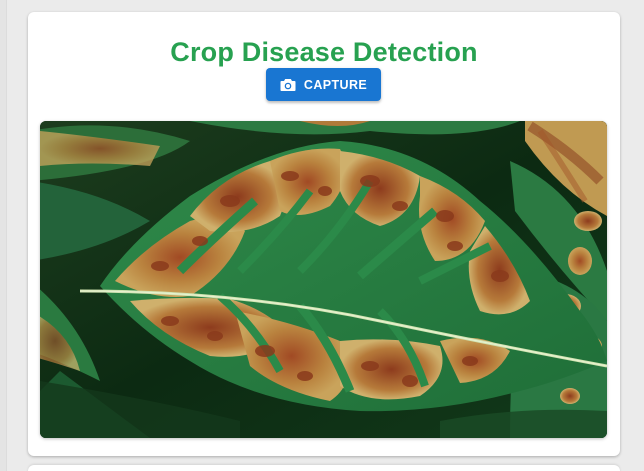 The width and height of the screenshot is (644, 471). Describe the element at coordinates (324, 468) in the screenshot. I see `next-card-edge` at that location.